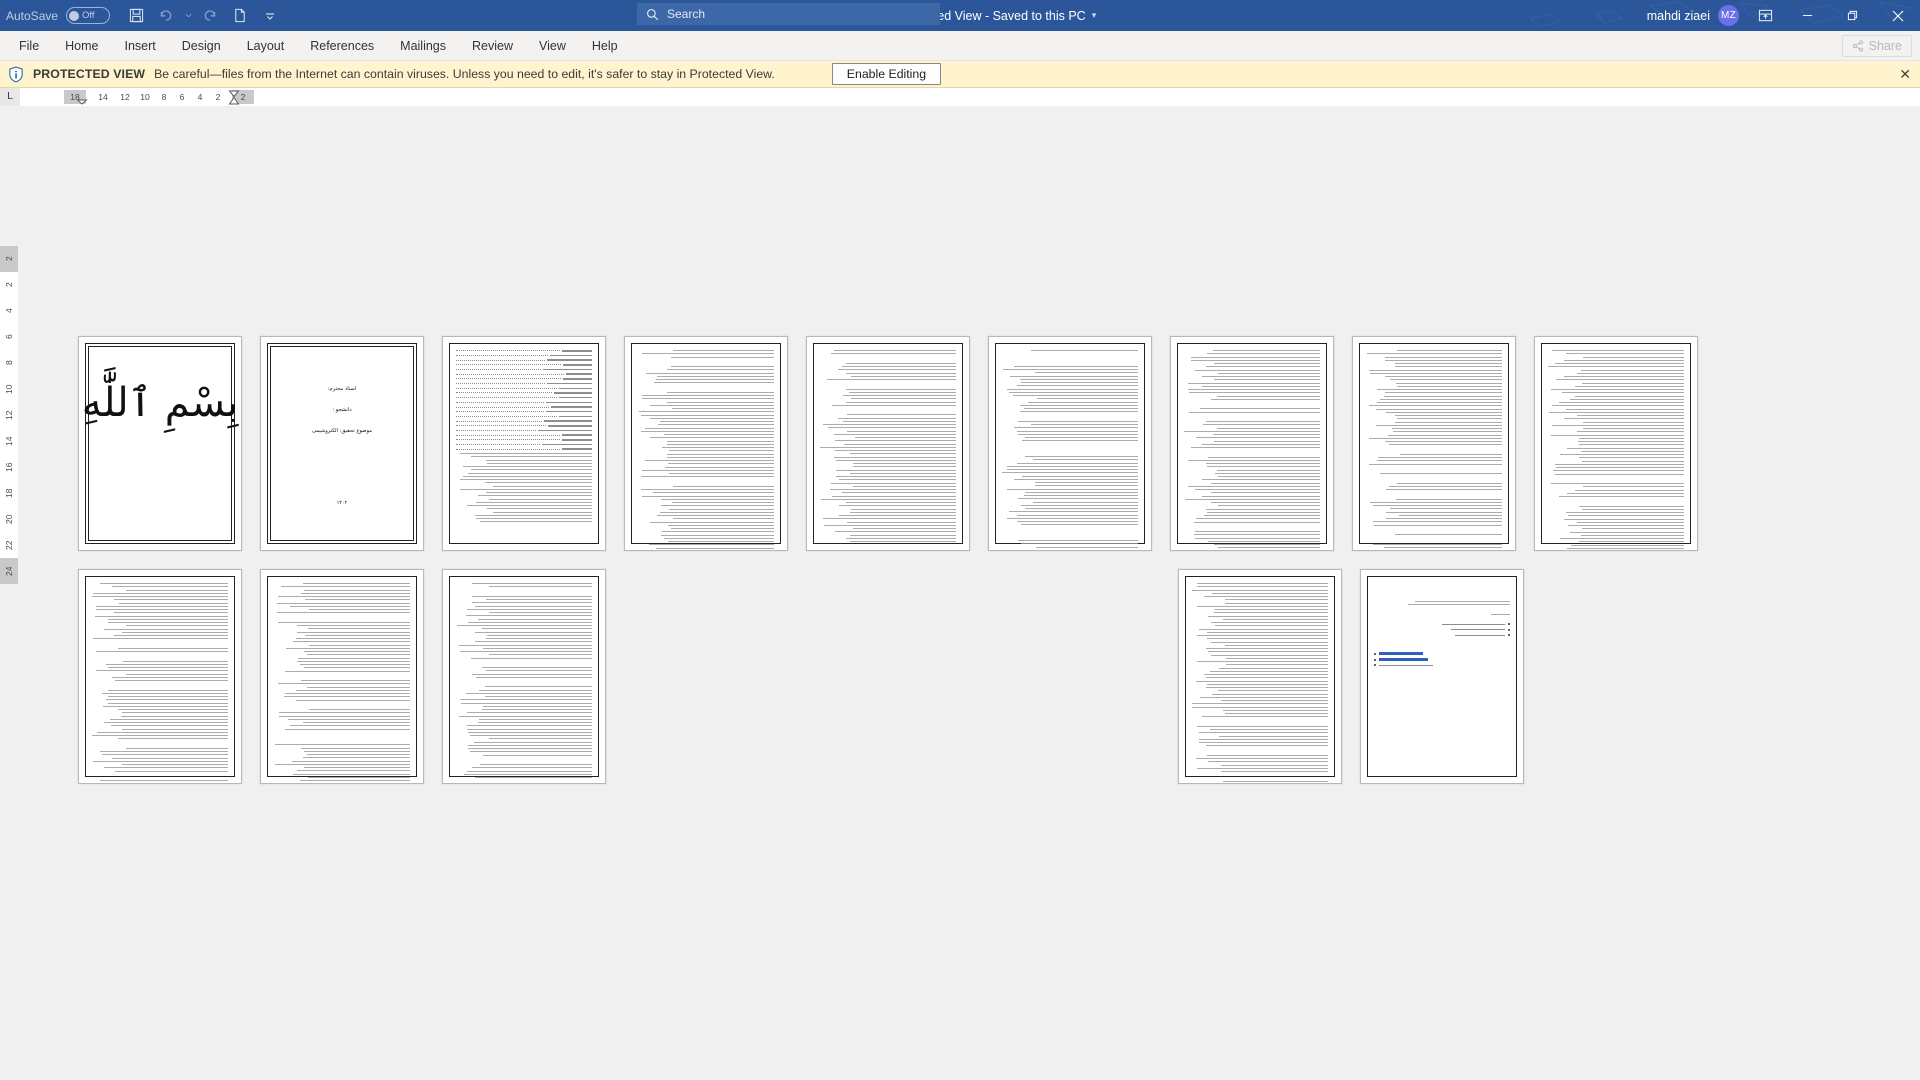 The image size is (1920, 1080). I want to click on account-name: mahdi ziaei, so click(1678, 15).